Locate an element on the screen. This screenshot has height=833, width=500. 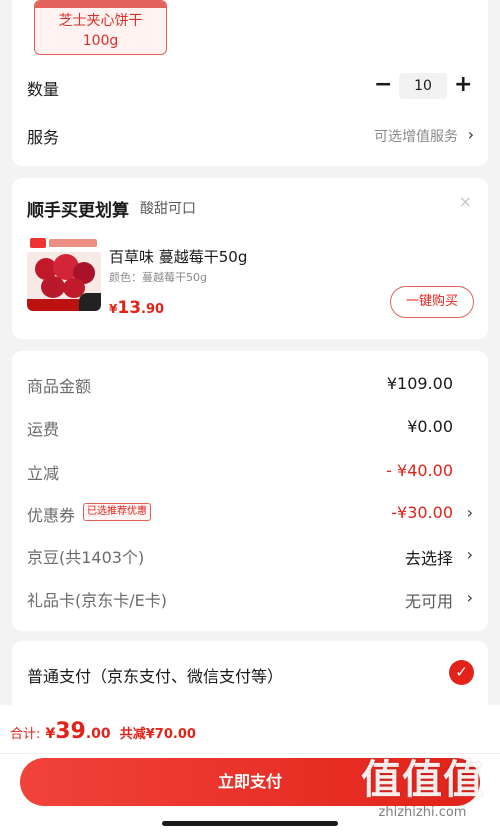
price-integer: 13 is located at coordinates (129, 308).